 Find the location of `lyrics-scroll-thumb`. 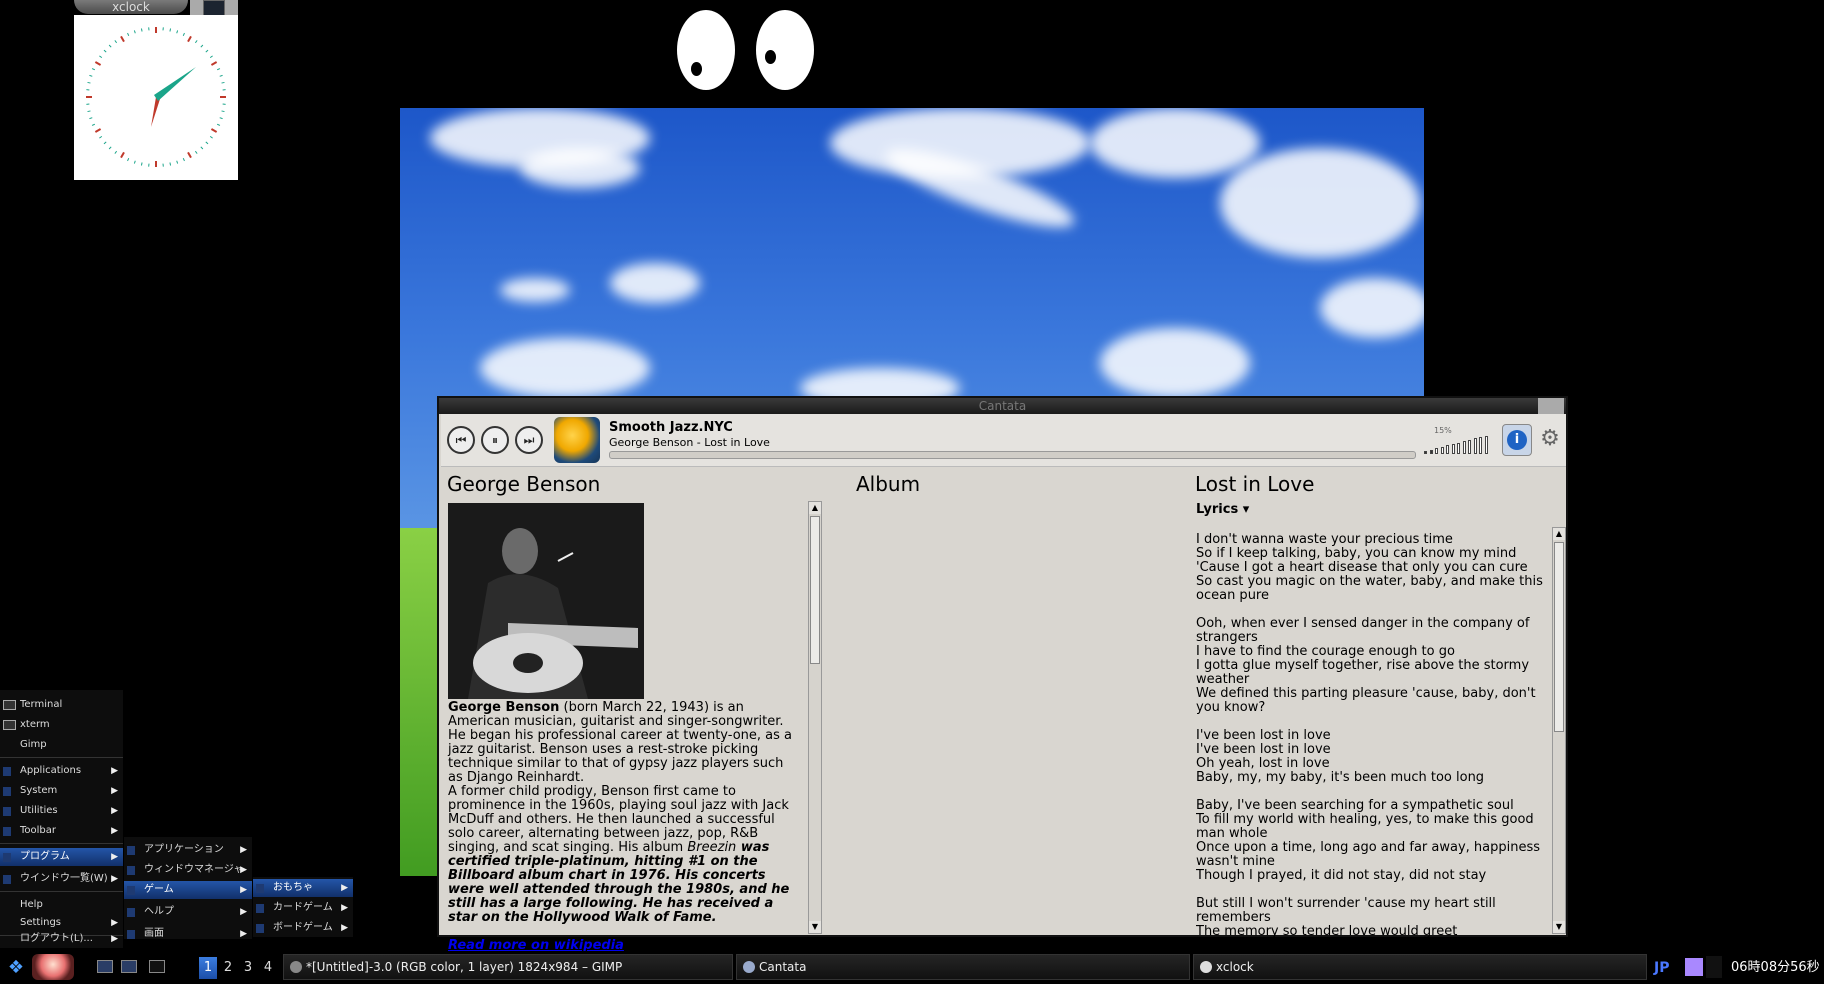

lyrics-scroll-thumb is located at coordinates (1559, 637).